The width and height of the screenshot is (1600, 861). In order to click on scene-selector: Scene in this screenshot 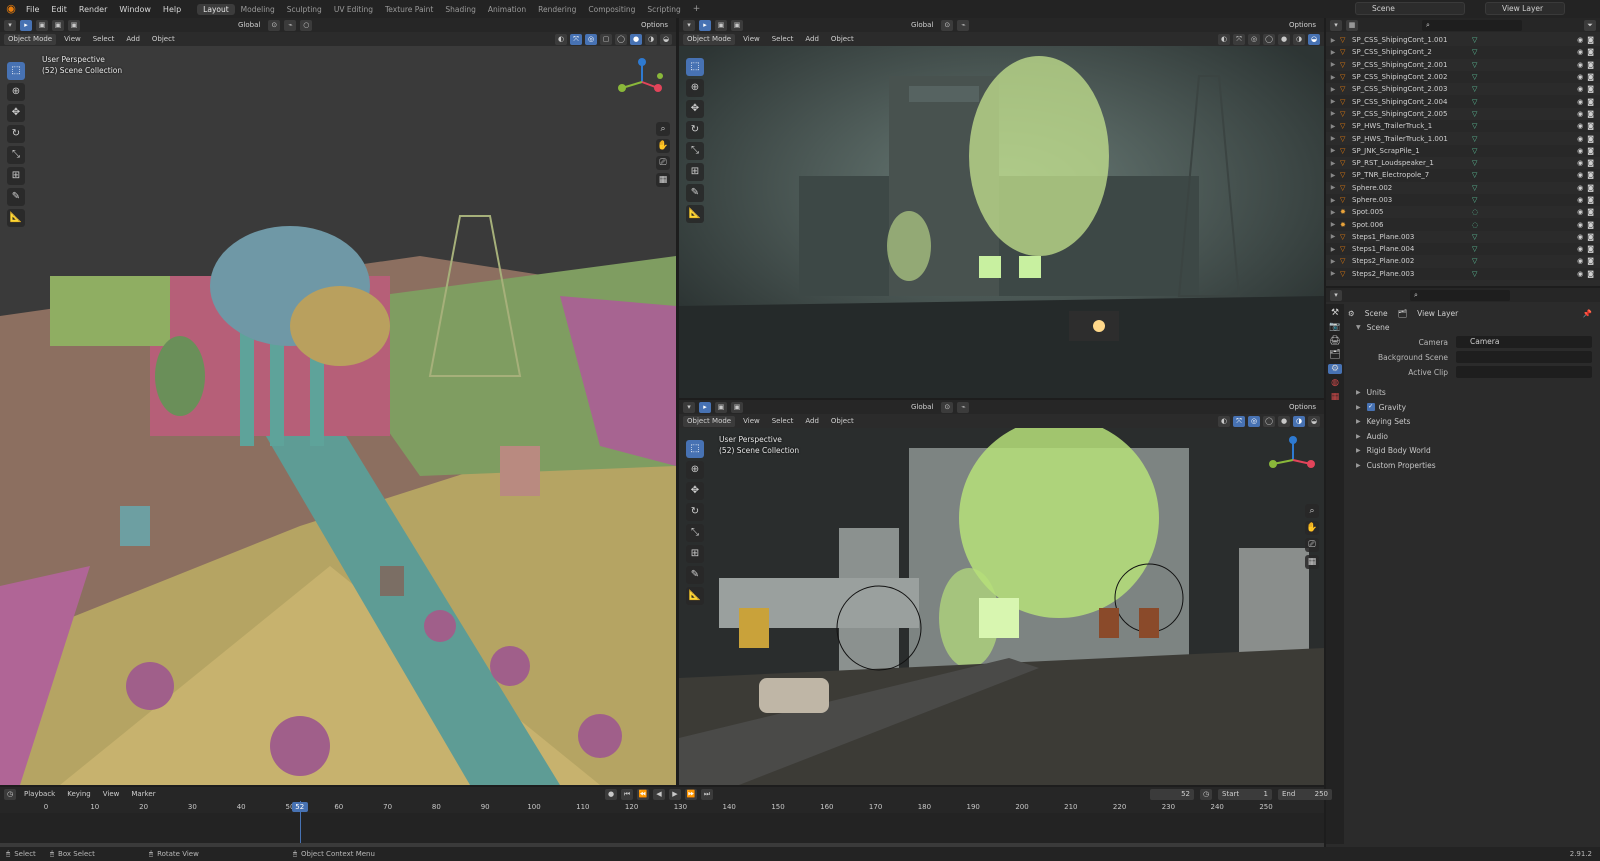, I will do `click(1410, 8)`.